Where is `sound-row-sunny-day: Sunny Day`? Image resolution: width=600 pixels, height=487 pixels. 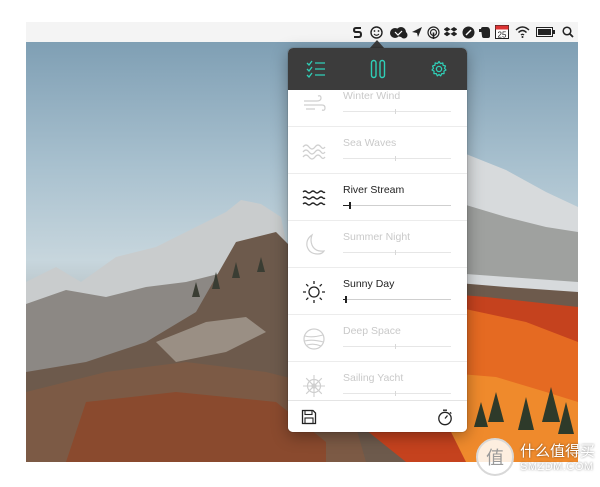 sound-row-sunny-day: Sunny Day is located at coordinates (377, 291).